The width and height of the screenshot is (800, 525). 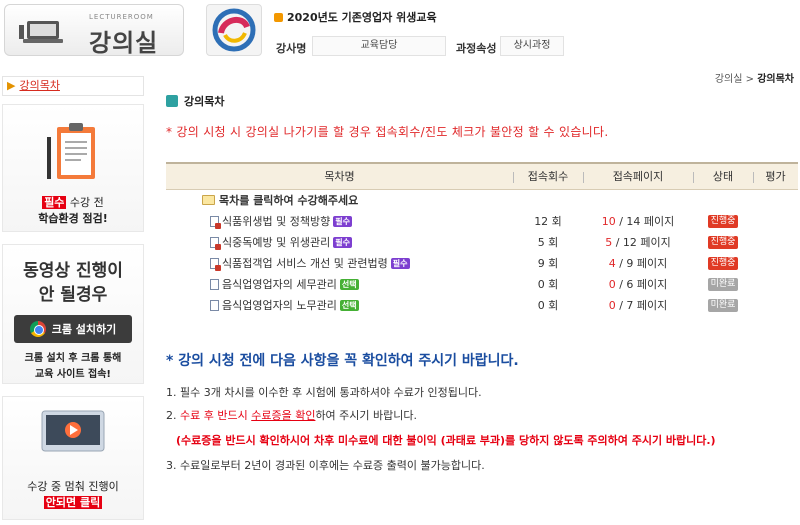 I want to click on breadcrumb-current: 강의목차, so click(x=775, y=79).